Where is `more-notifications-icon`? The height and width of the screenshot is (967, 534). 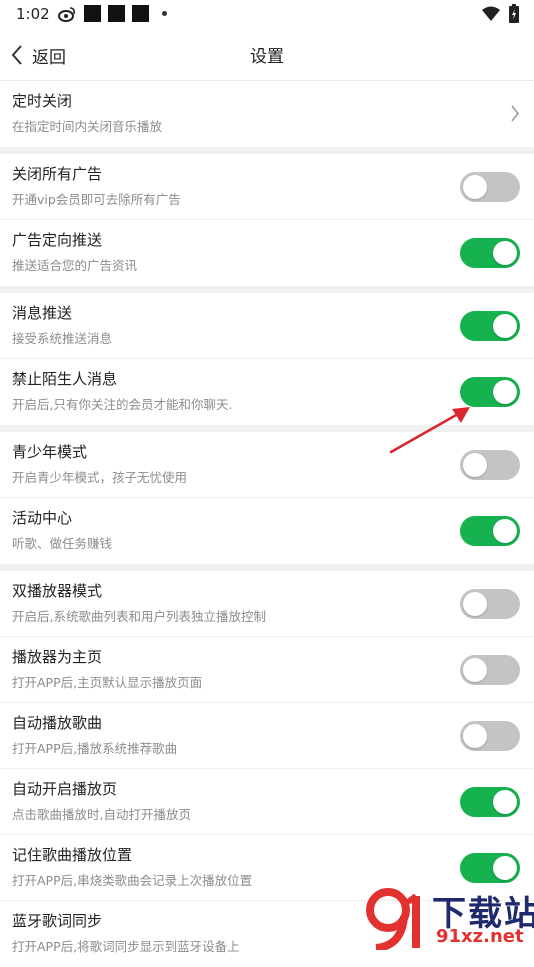 more-notifications-icon is located at coordinates (164, 13).